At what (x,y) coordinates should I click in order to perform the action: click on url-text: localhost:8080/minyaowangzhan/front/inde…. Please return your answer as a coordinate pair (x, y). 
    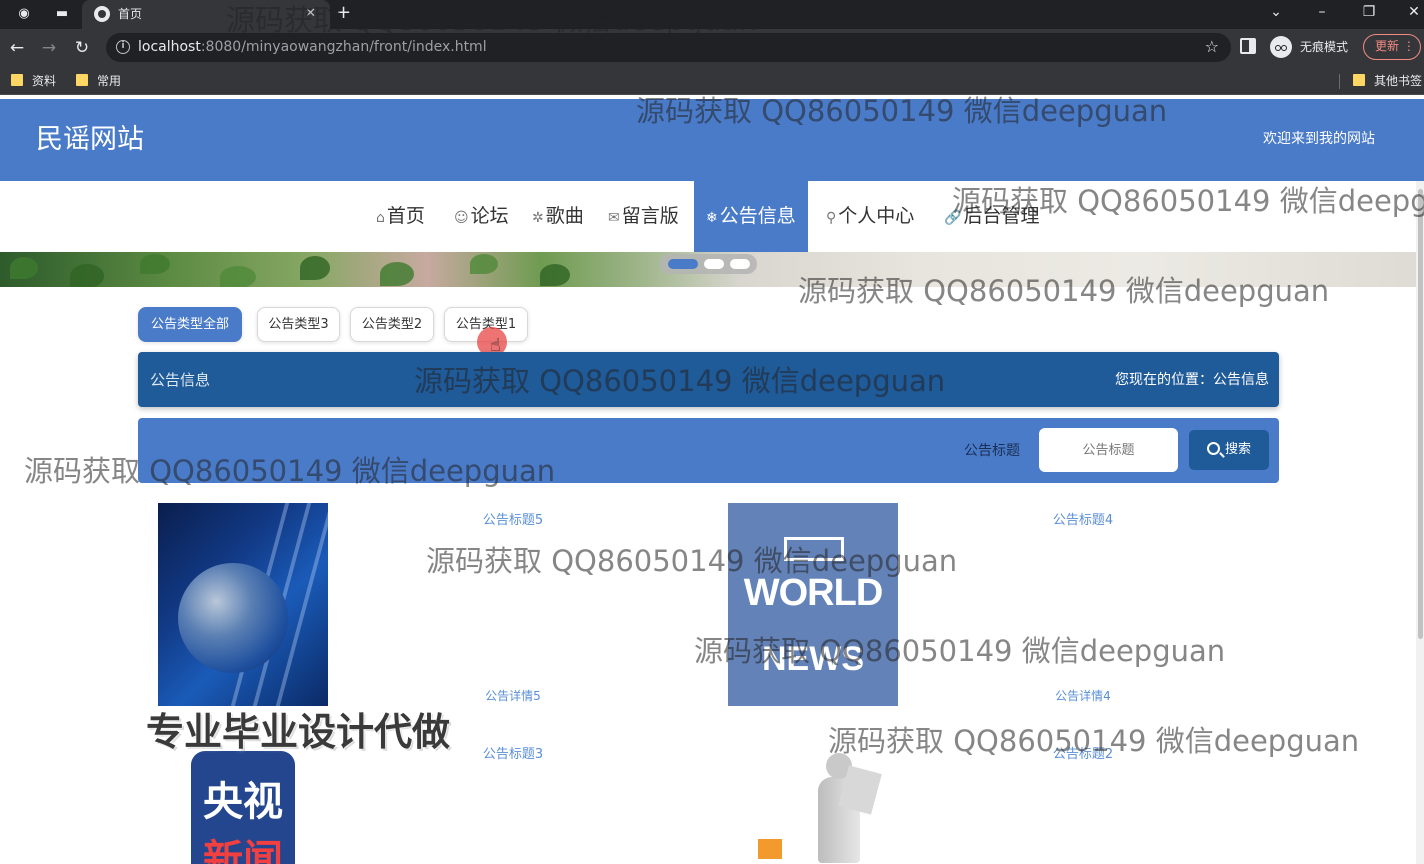
    Looking at the image, I should click on (312, 47).